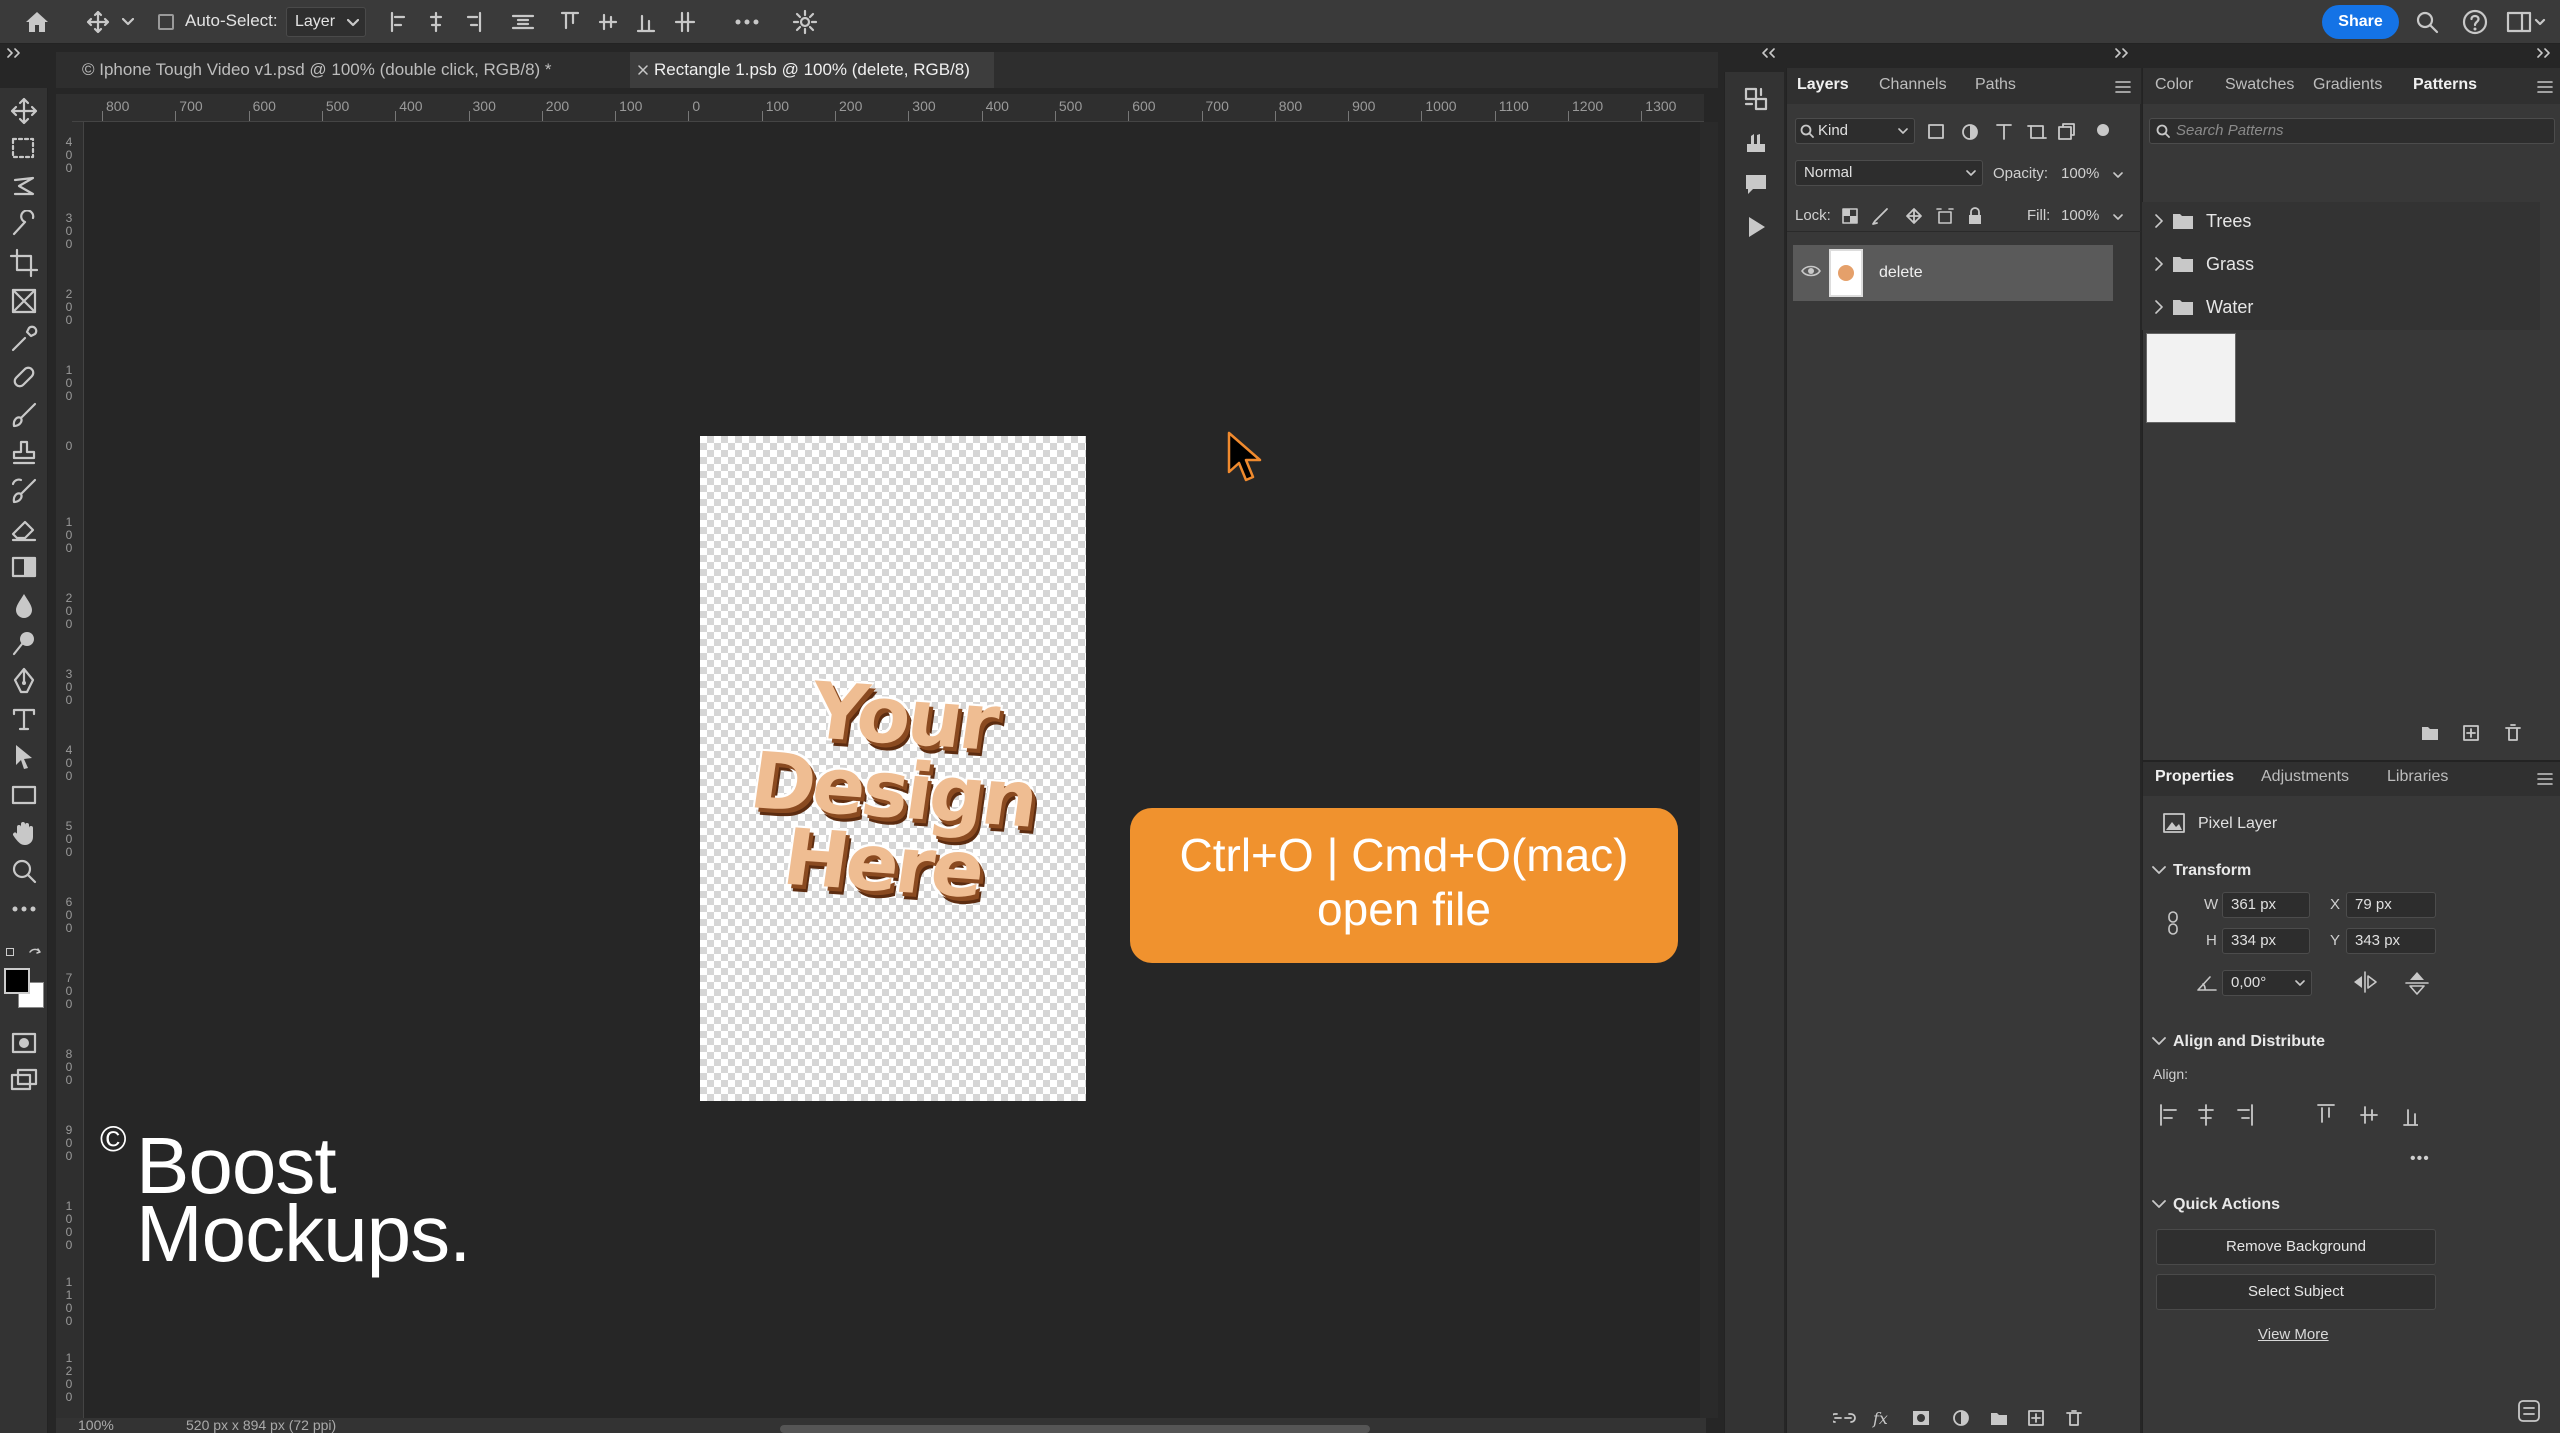 The height and width of the screenshot is (1433, 2560). What do you see at coordinates (1913, 85) in the screenshot?
I see `tab-channels: Channels` at bounding box center [1913, 85].